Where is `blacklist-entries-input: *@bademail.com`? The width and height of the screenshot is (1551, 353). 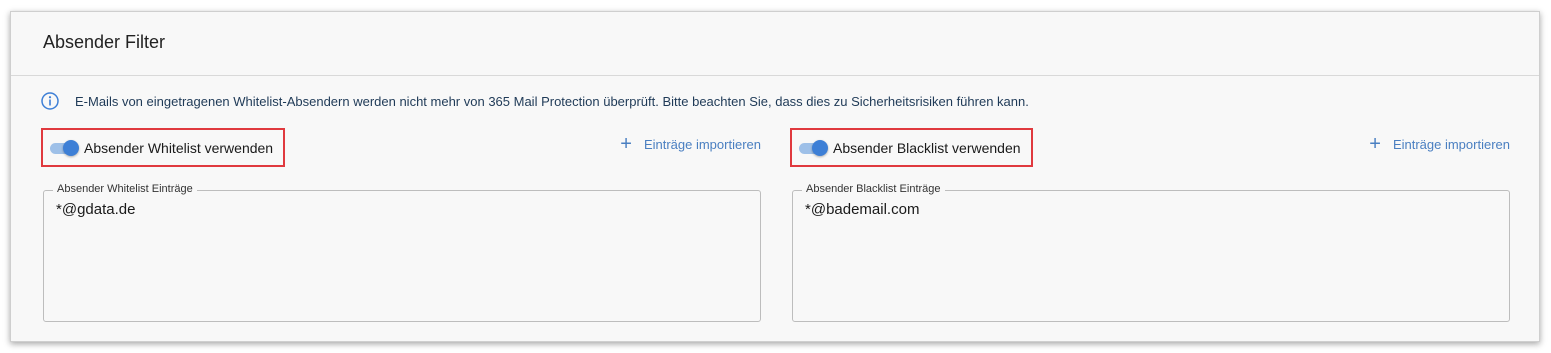
blacklist-entries-input: *@bademail.com is located at coordinates (1153, 258).